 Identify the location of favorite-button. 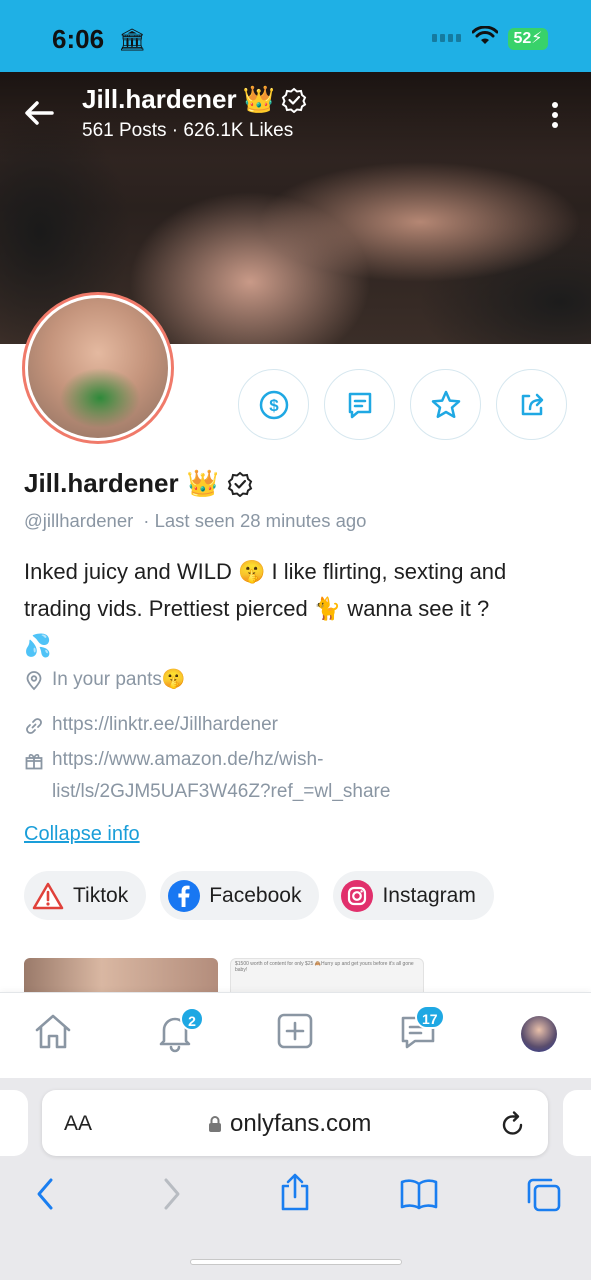
(445, 404).